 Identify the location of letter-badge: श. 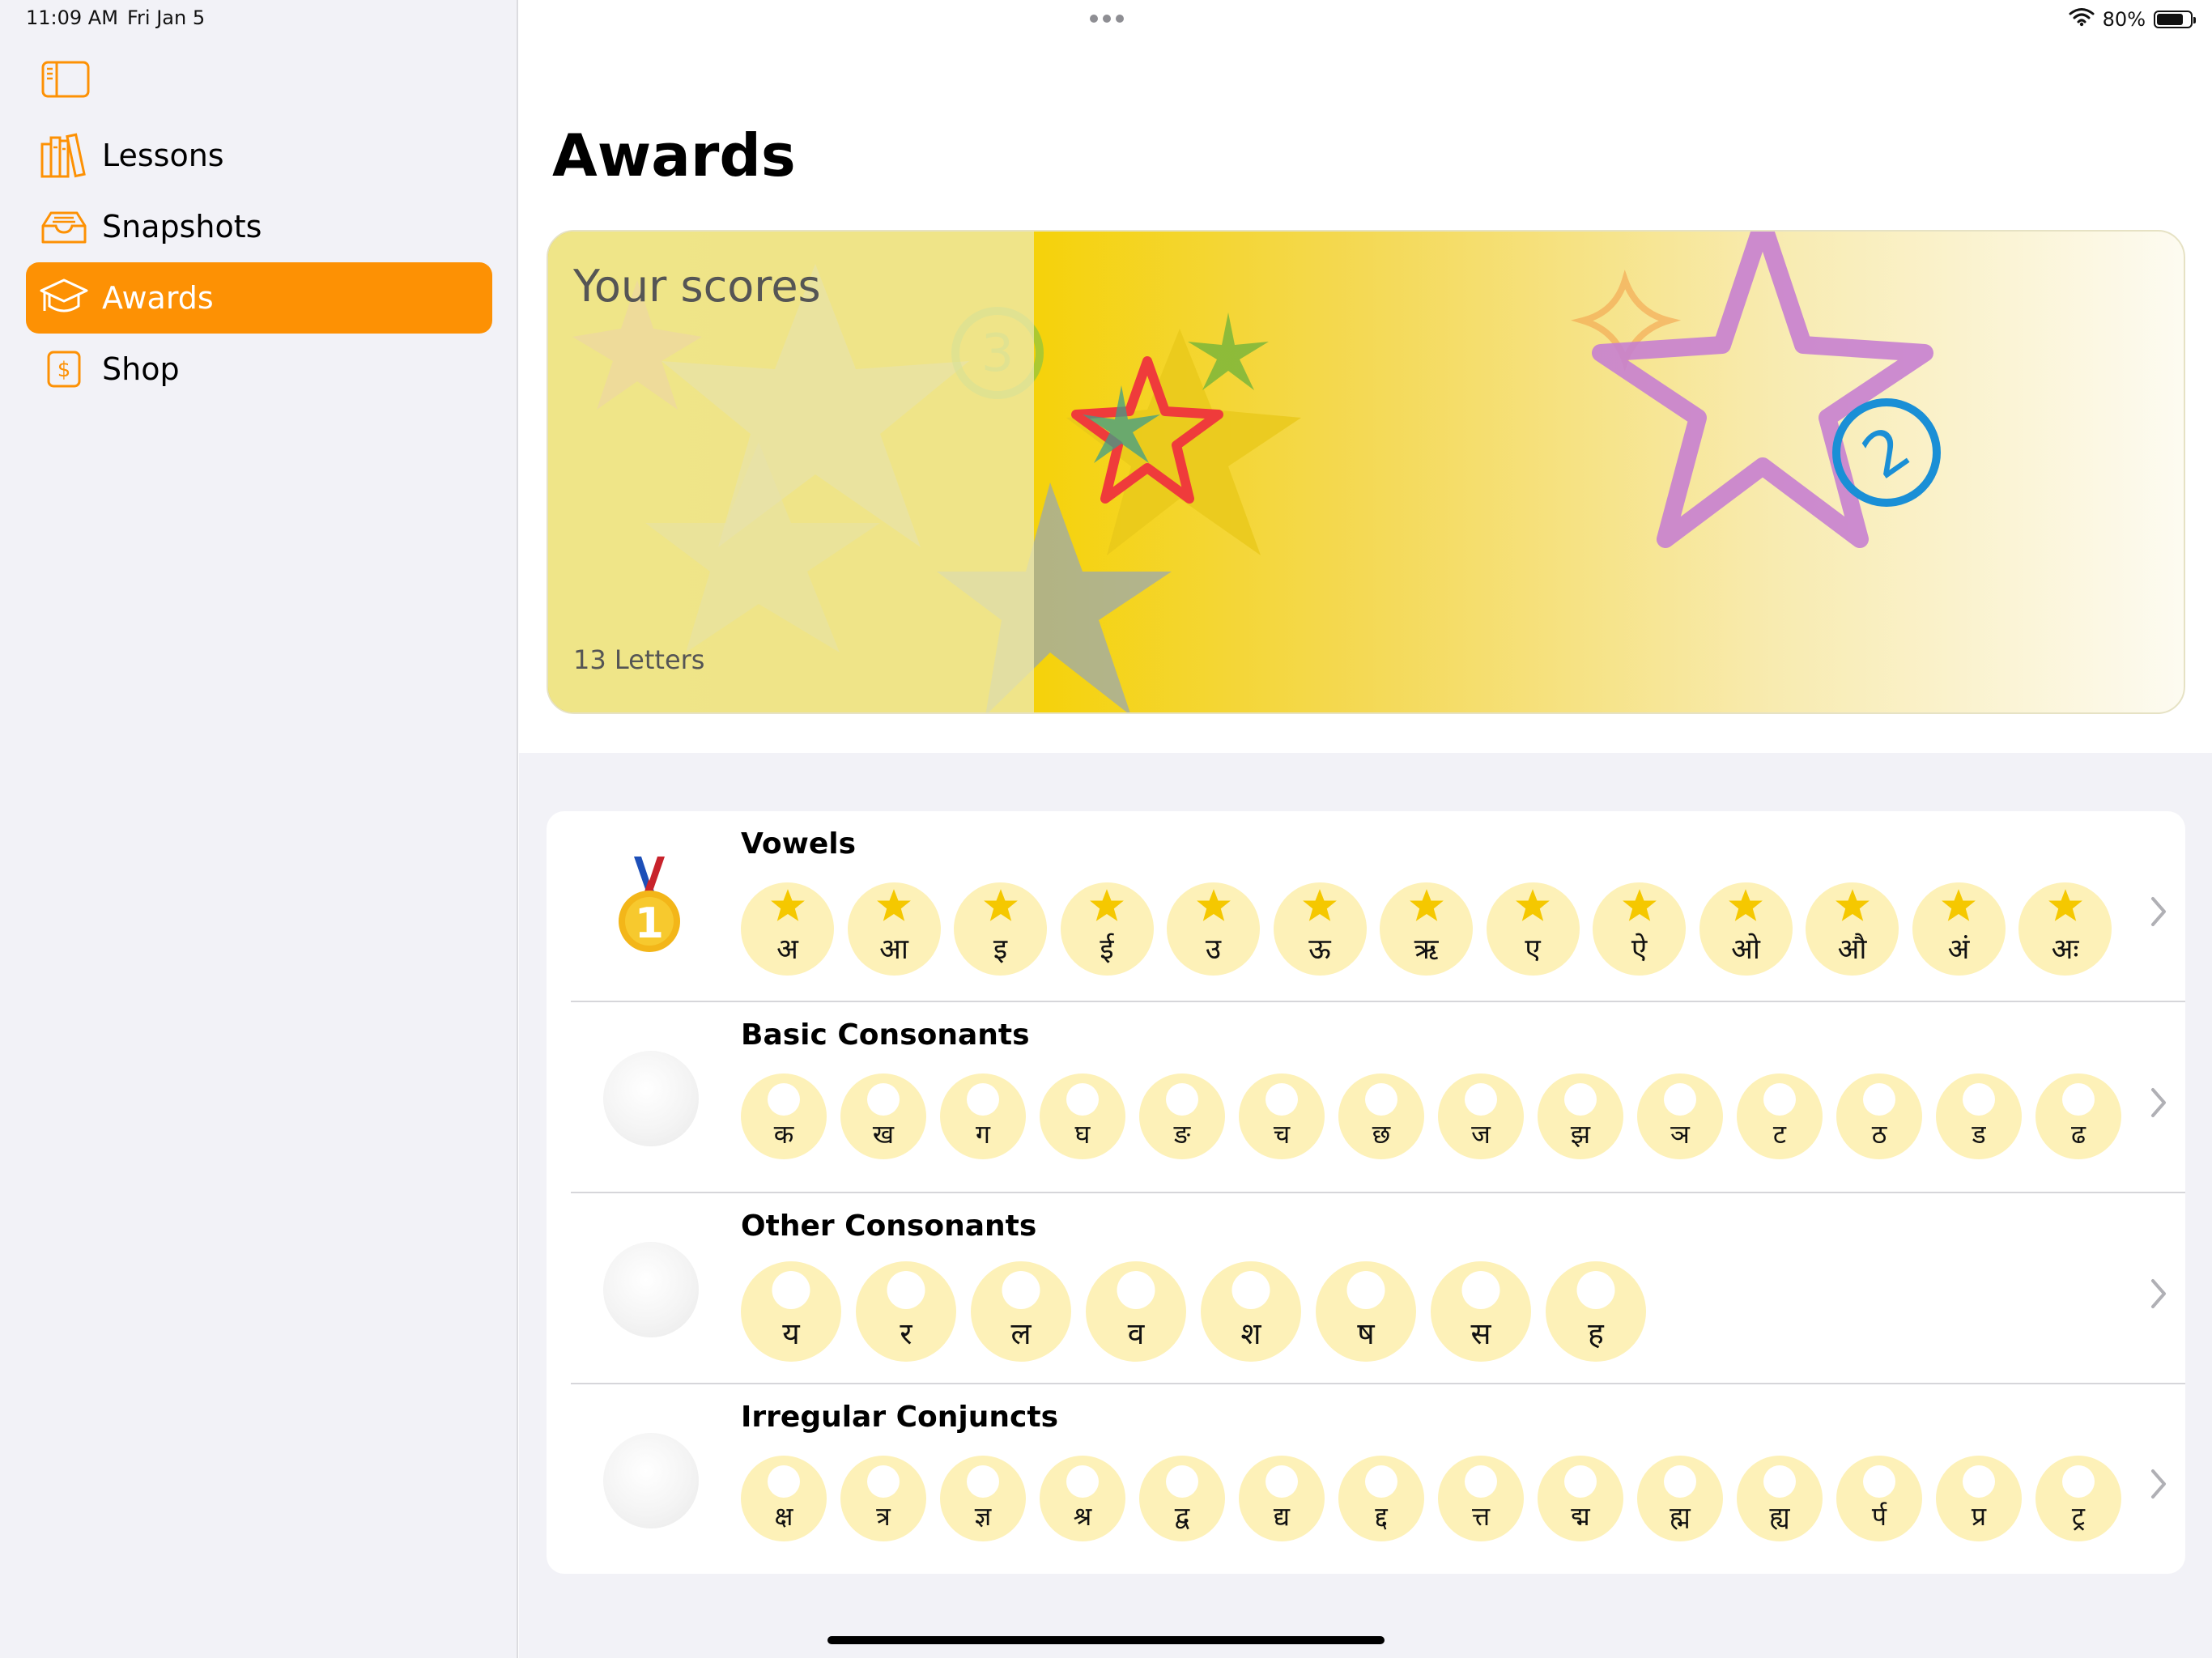
(1251, 1311).